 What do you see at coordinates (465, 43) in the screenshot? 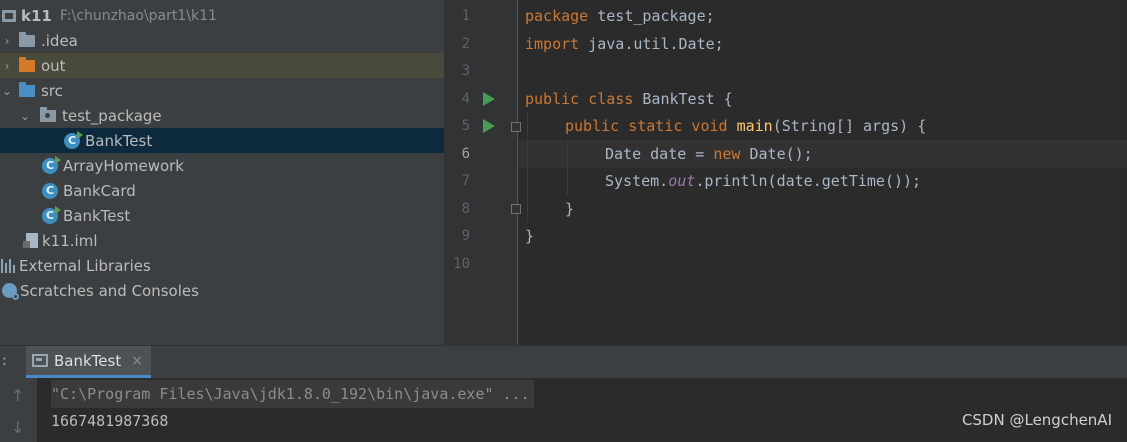
I see `line-number: 2` at bounding box center [465, 43].